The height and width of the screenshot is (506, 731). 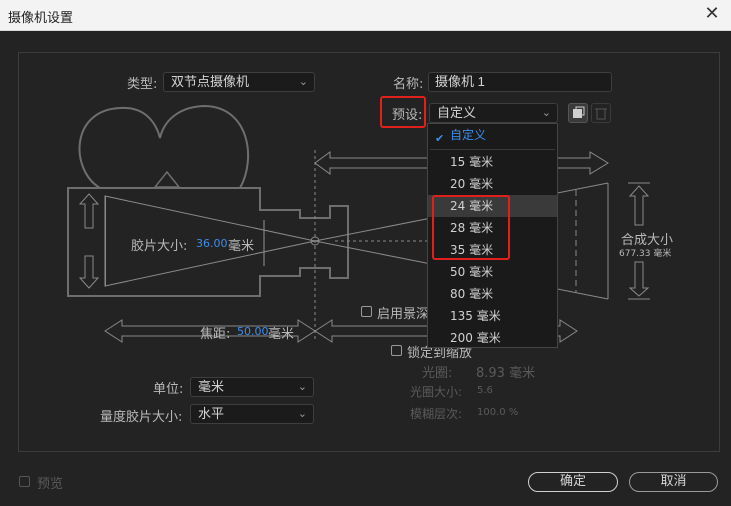 I want to click on measure-select: 水平 ⌄, so click(x=252, y=414).